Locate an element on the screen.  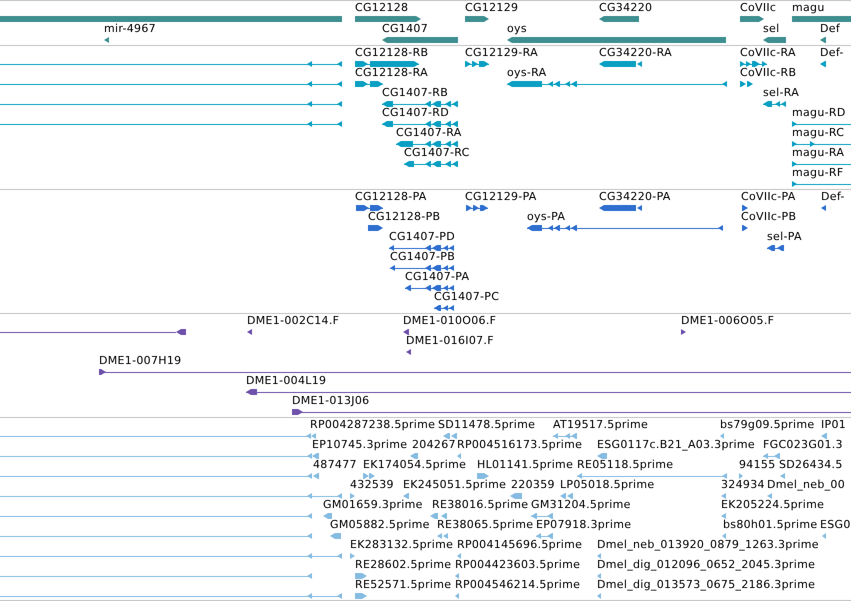
est-label: IP01 is located at coordinates (833, 425).